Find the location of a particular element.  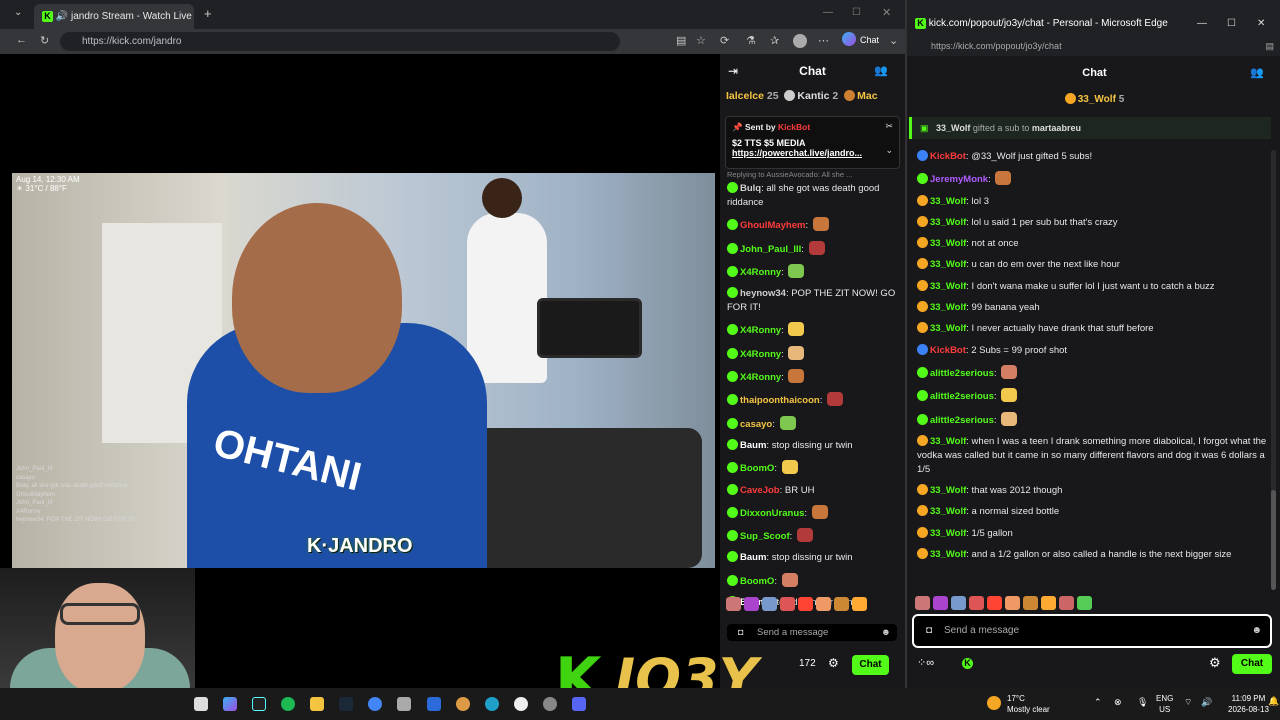

weather-moon-icon is located at coordinates (994, 703).